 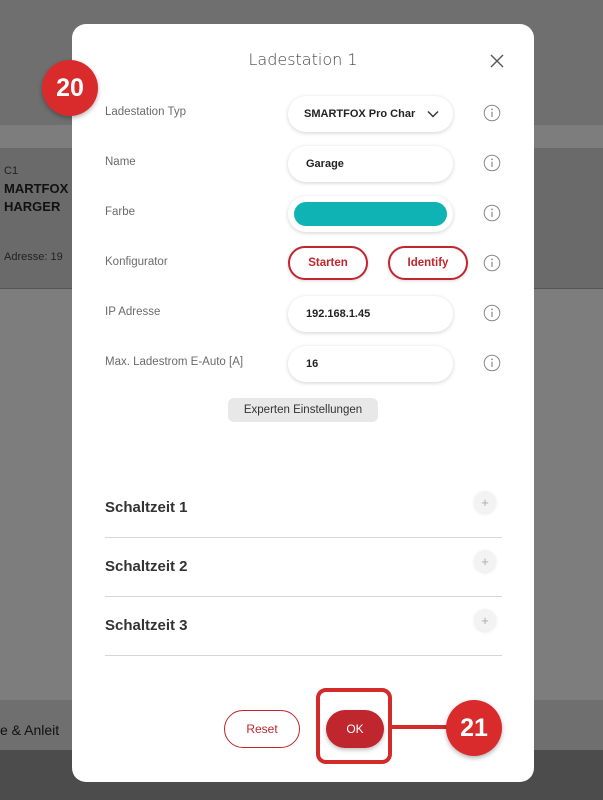 I want to click on close-button, so click(x=497, y=61).